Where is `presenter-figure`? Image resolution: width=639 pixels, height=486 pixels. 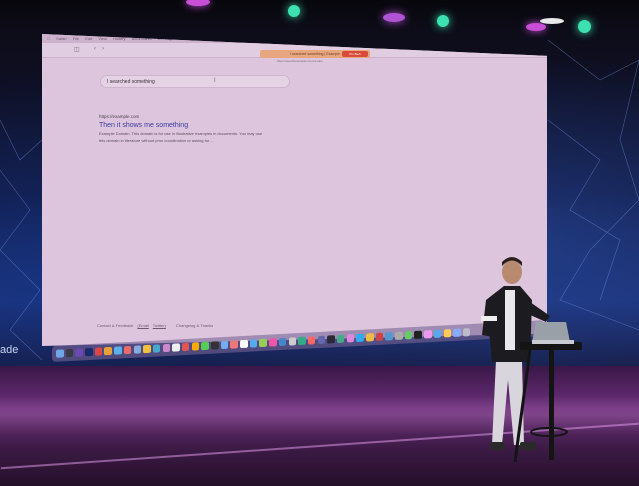
presenter-figure is located at coordinates (531, 360).